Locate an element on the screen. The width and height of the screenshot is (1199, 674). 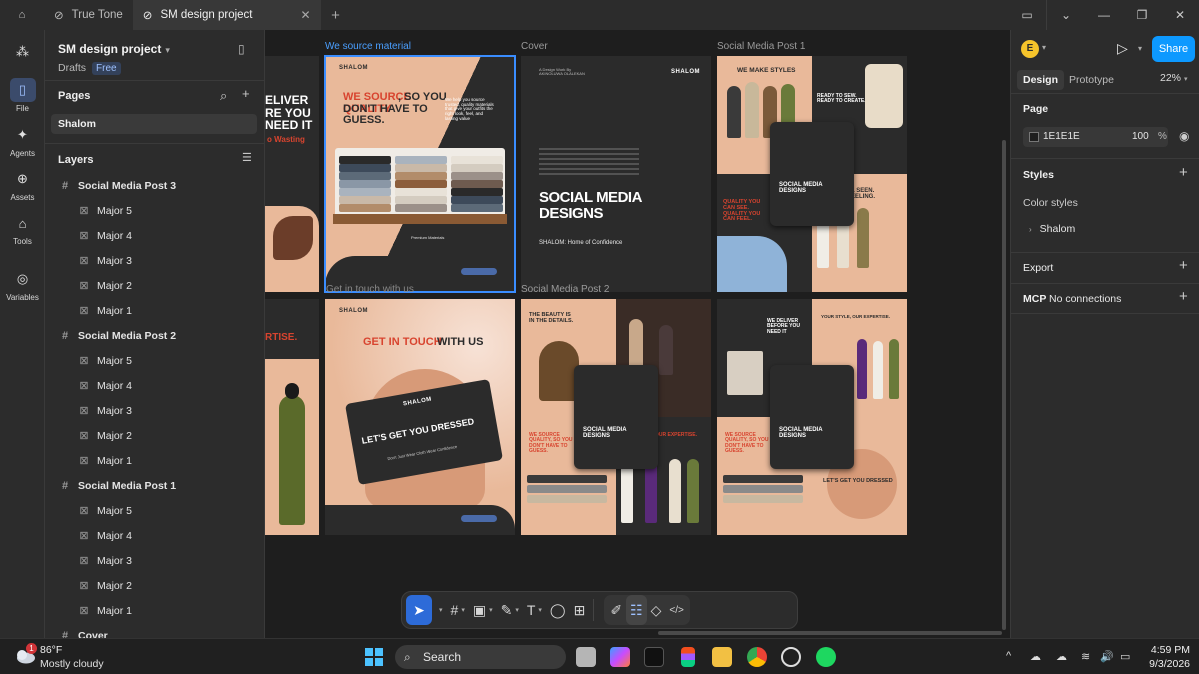
vertical-scrollbar is located at coordinates (1004, 385).